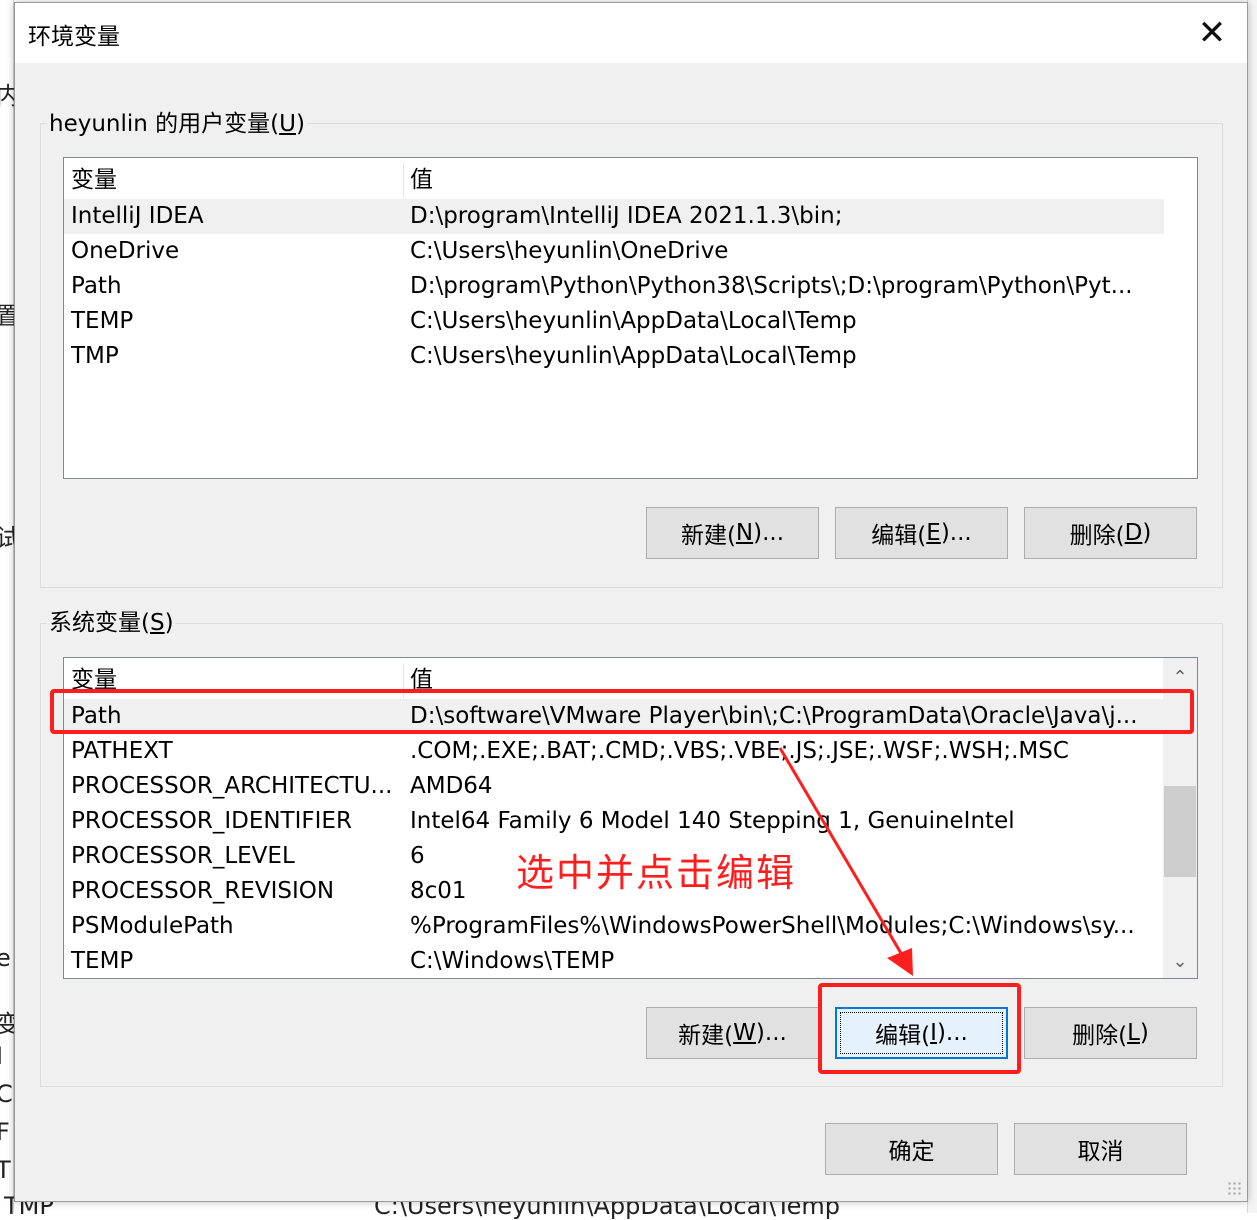  I want to click on annotation-arrow, so click(845, 861).